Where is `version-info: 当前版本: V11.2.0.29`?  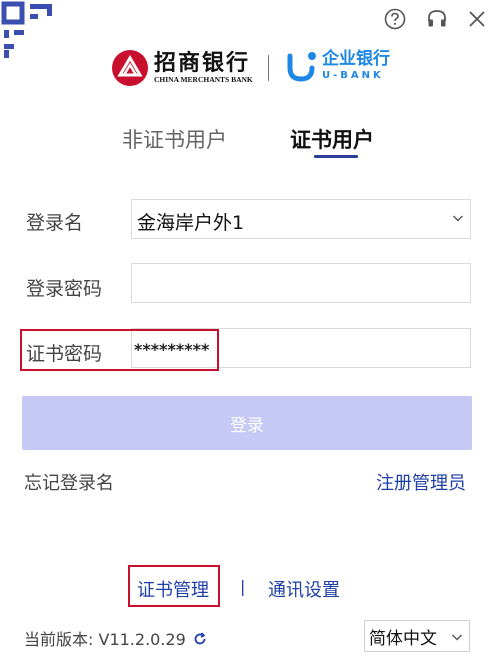 version-info: 当前版本: V11.2.0.29 is located at coordinates (115, 638).